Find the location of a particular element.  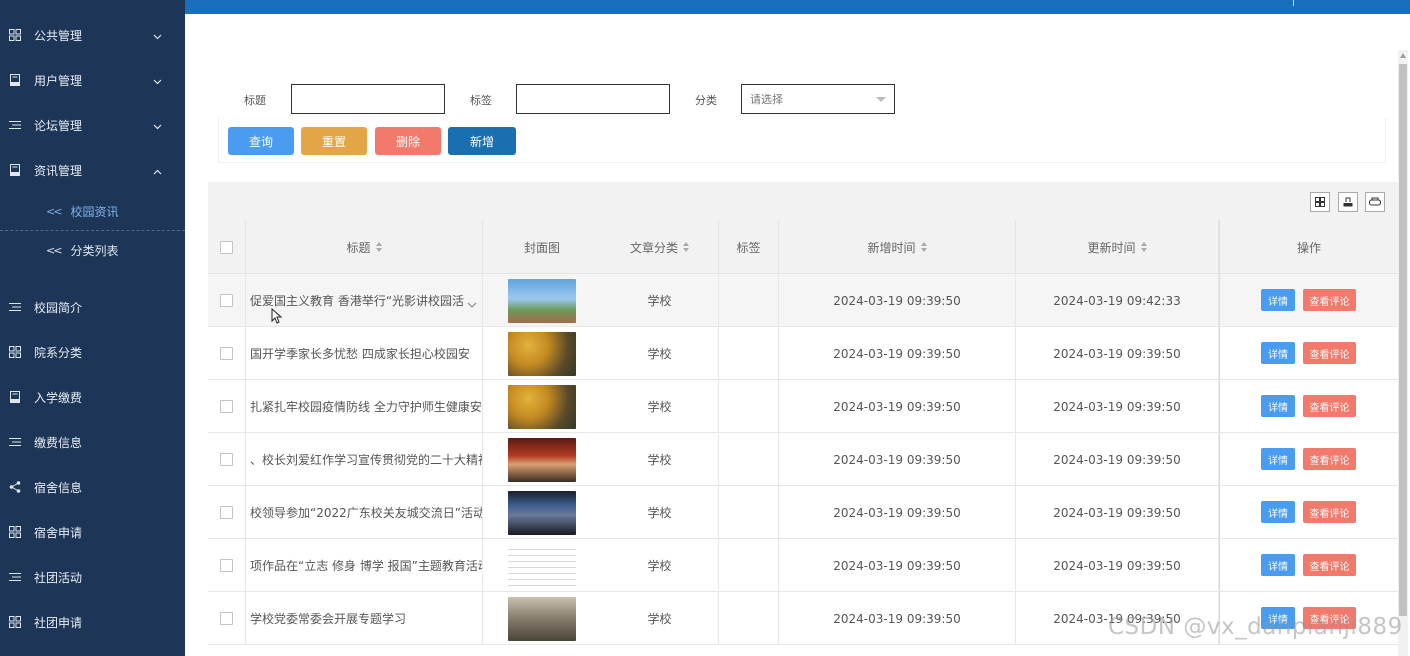

tag-filter-input is located at coordinates (593, 99).